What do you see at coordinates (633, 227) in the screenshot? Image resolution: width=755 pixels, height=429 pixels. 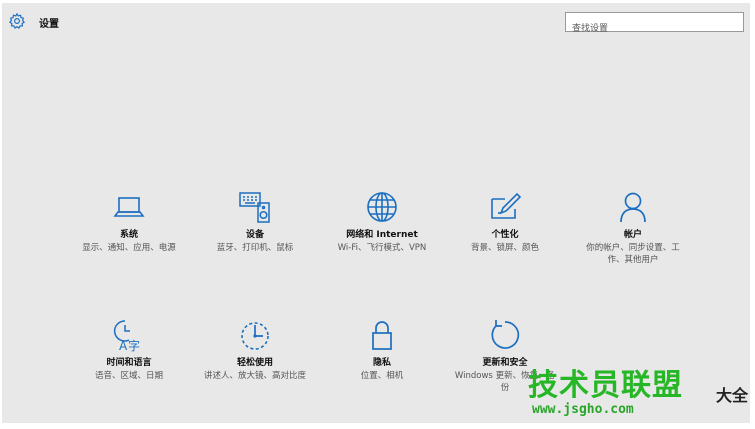 I see `tile-accounts: 帐户 你的帐户、同步设置、工作、其他用户` at bounding box center [633, 227].